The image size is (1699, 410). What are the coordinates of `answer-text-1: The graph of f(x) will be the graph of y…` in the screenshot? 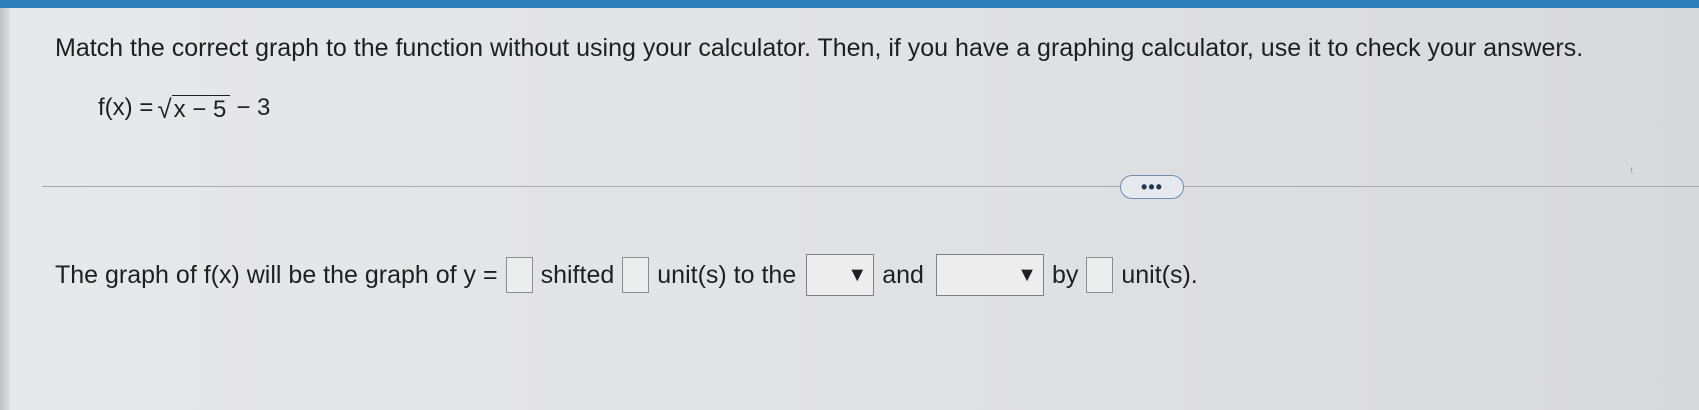 It's located at (276, 274).